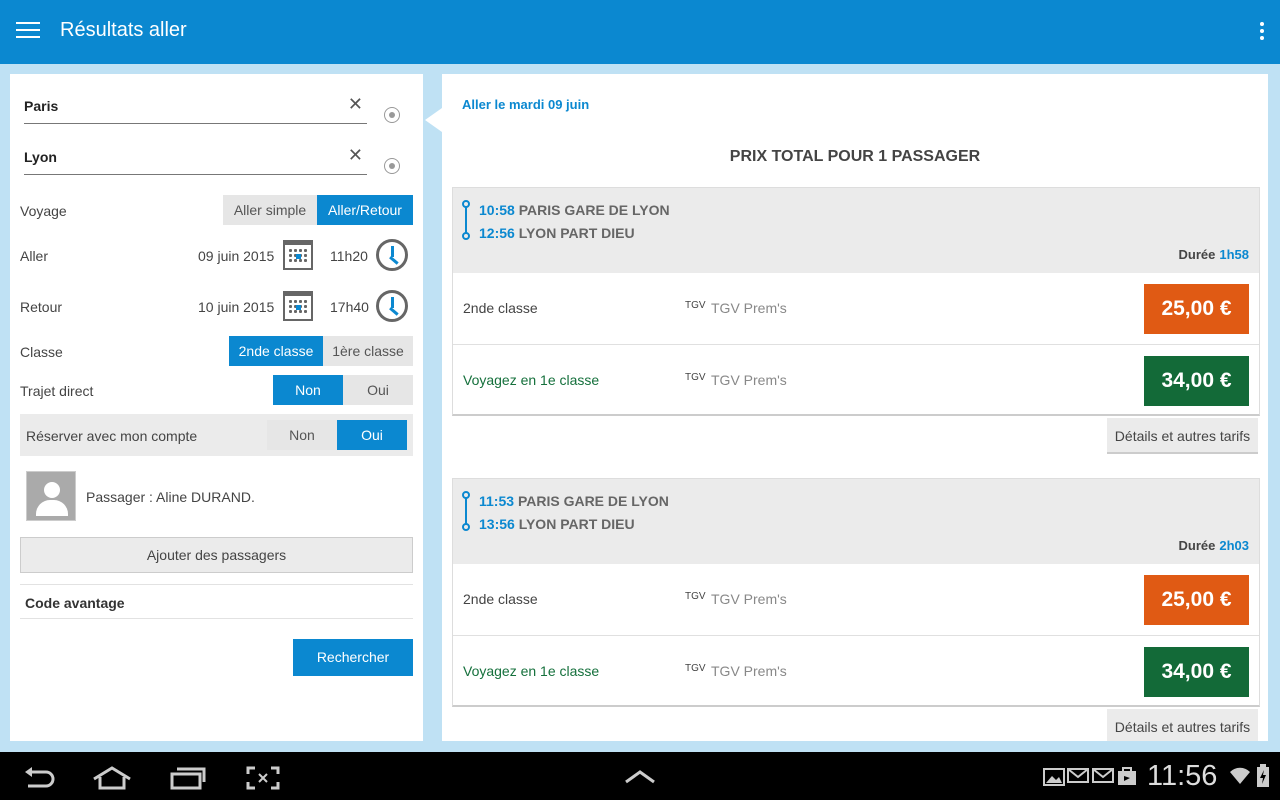  I want to click on departure-stop: 10:58 PARIS GARE DE LYON, so click(574, 210).